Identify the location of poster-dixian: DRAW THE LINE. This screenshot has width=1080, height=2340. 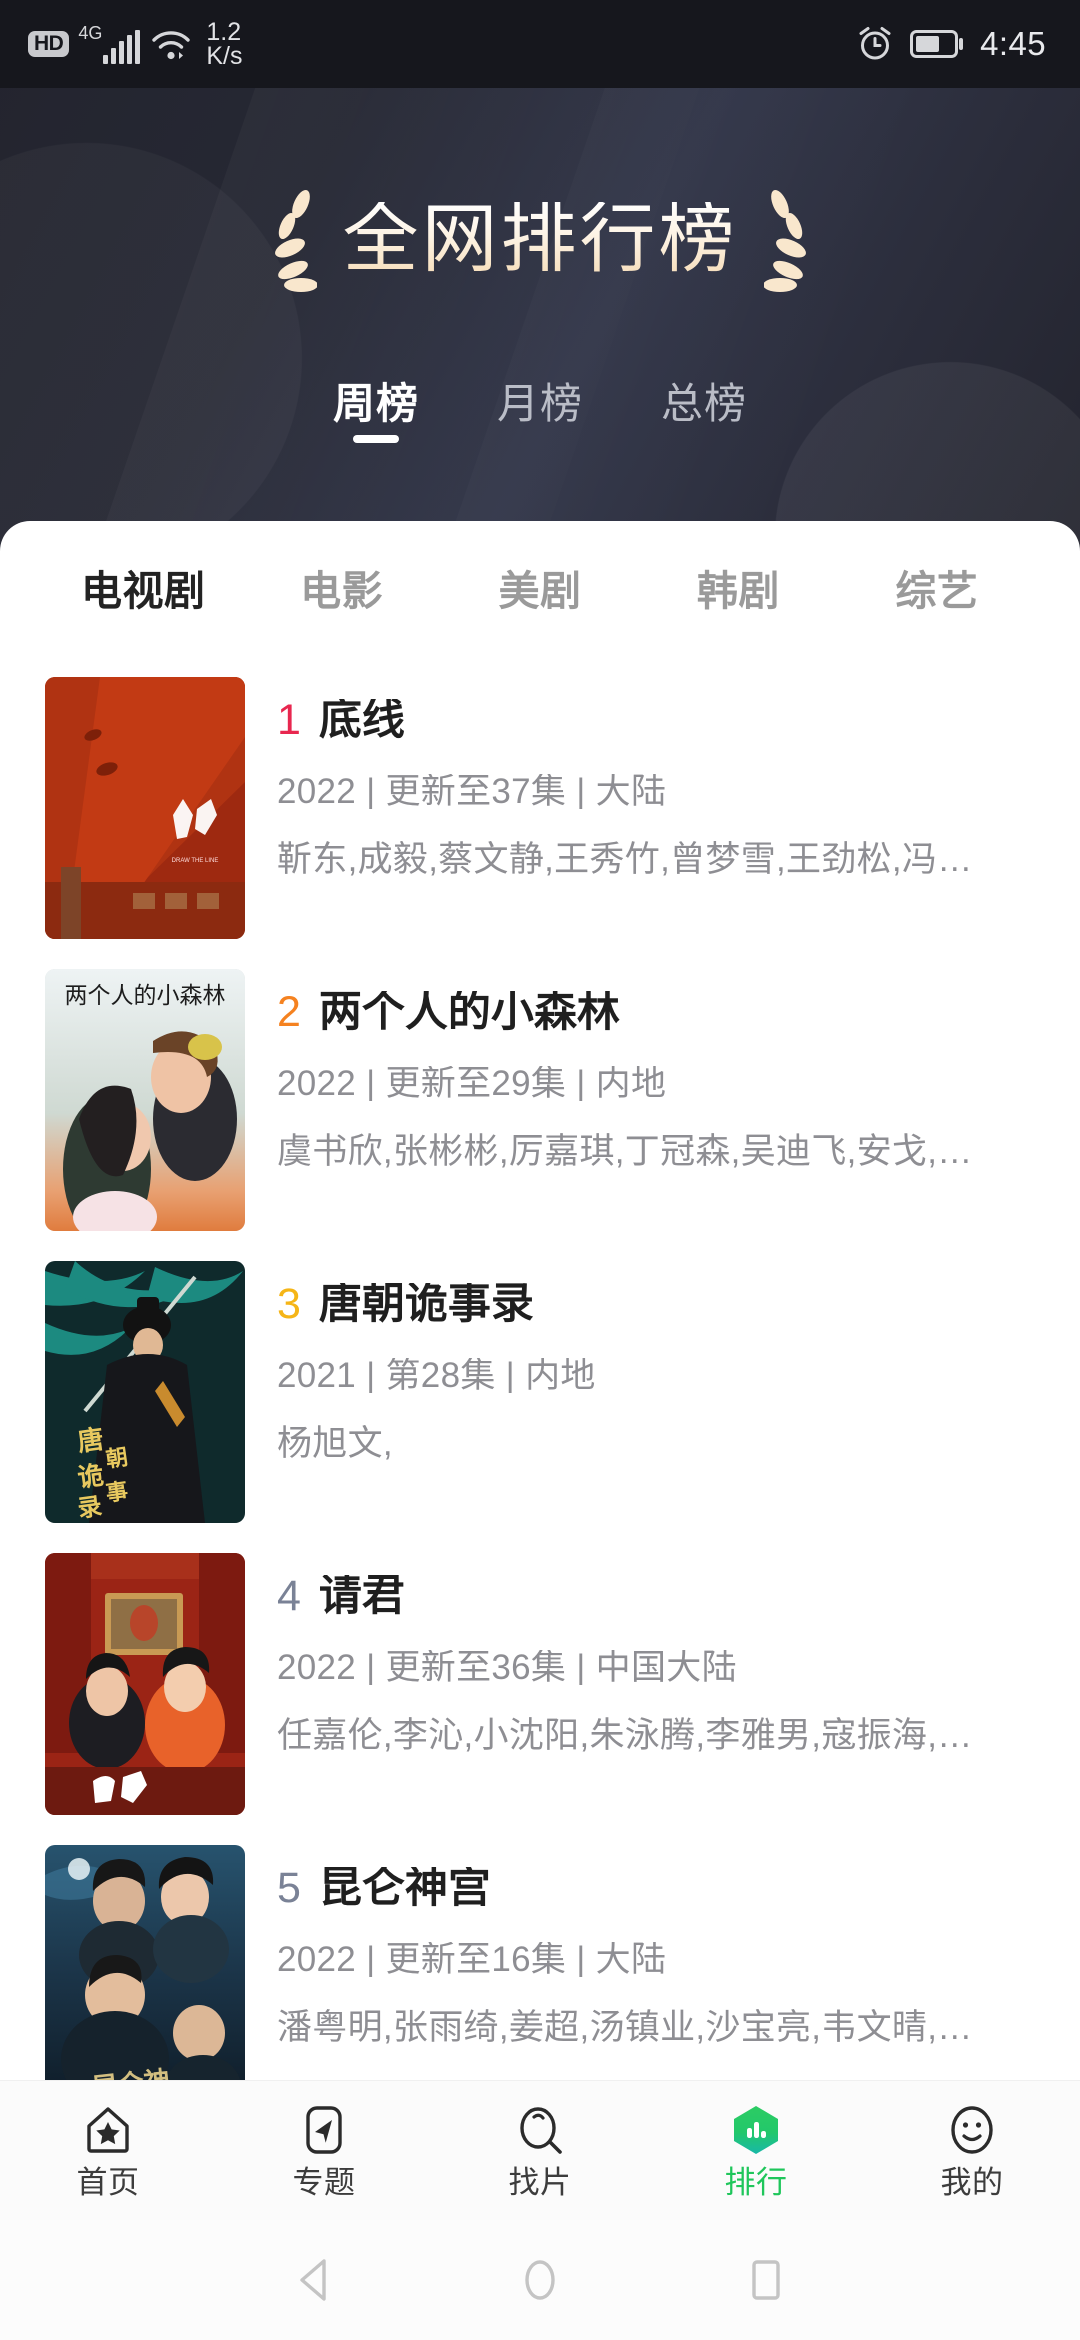
(145, 808).